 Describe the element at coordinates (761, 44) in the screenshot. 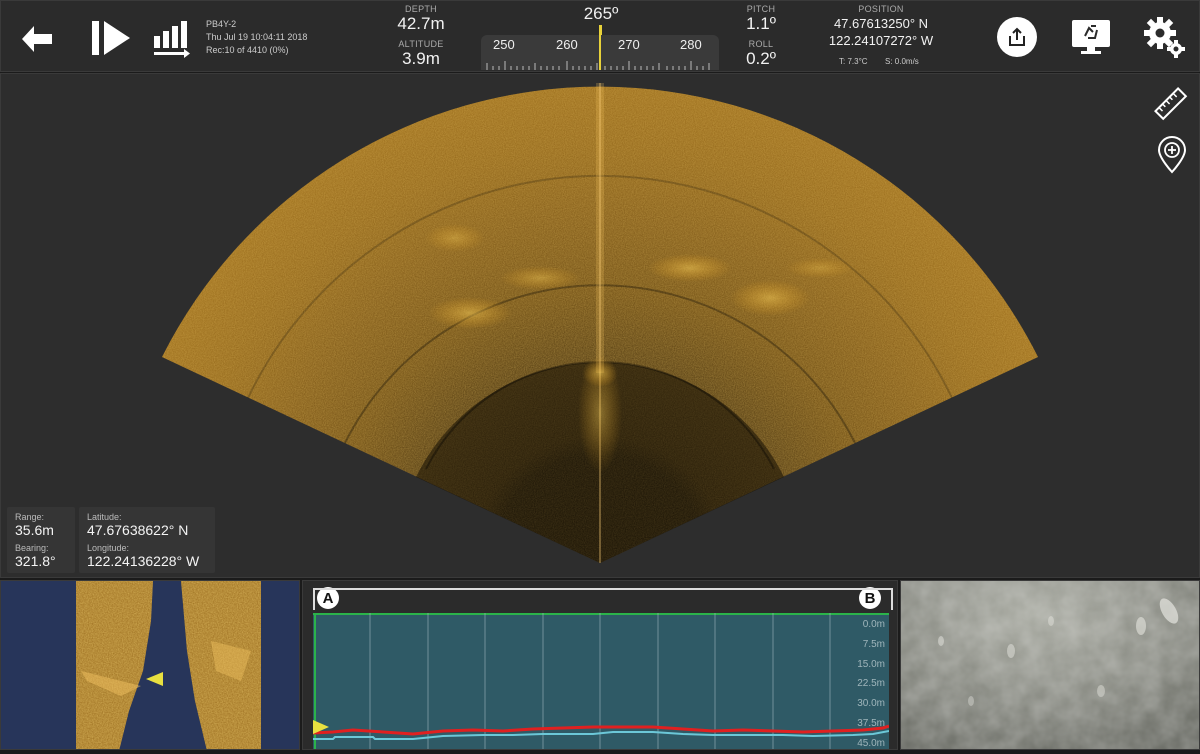

I see `roll-label: ROLL` at that location.